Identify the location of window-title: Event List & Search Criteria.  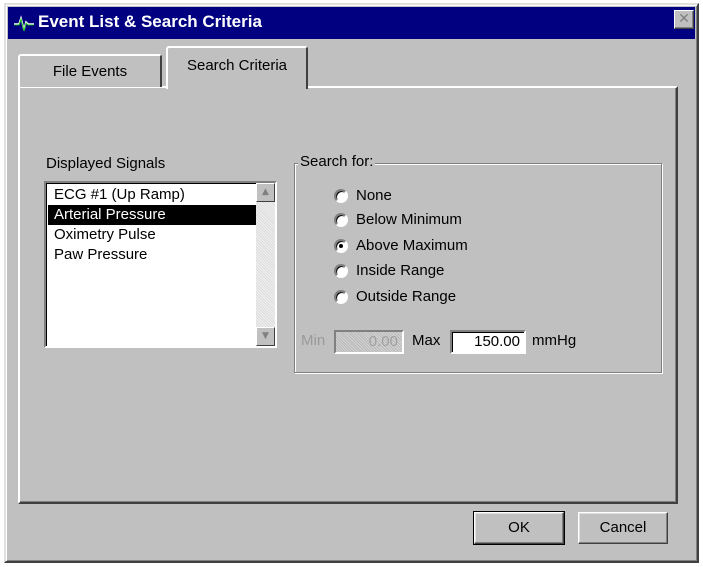
(150, 21).